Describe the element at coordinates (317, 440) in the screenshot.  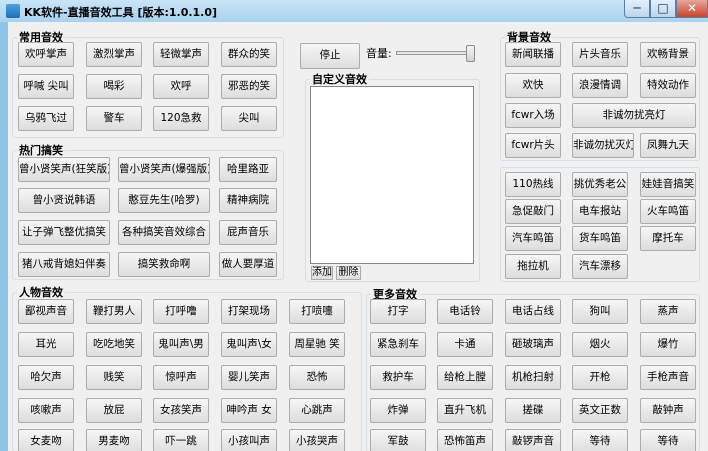
I see `sound-button: 小孩哭声` at that location.